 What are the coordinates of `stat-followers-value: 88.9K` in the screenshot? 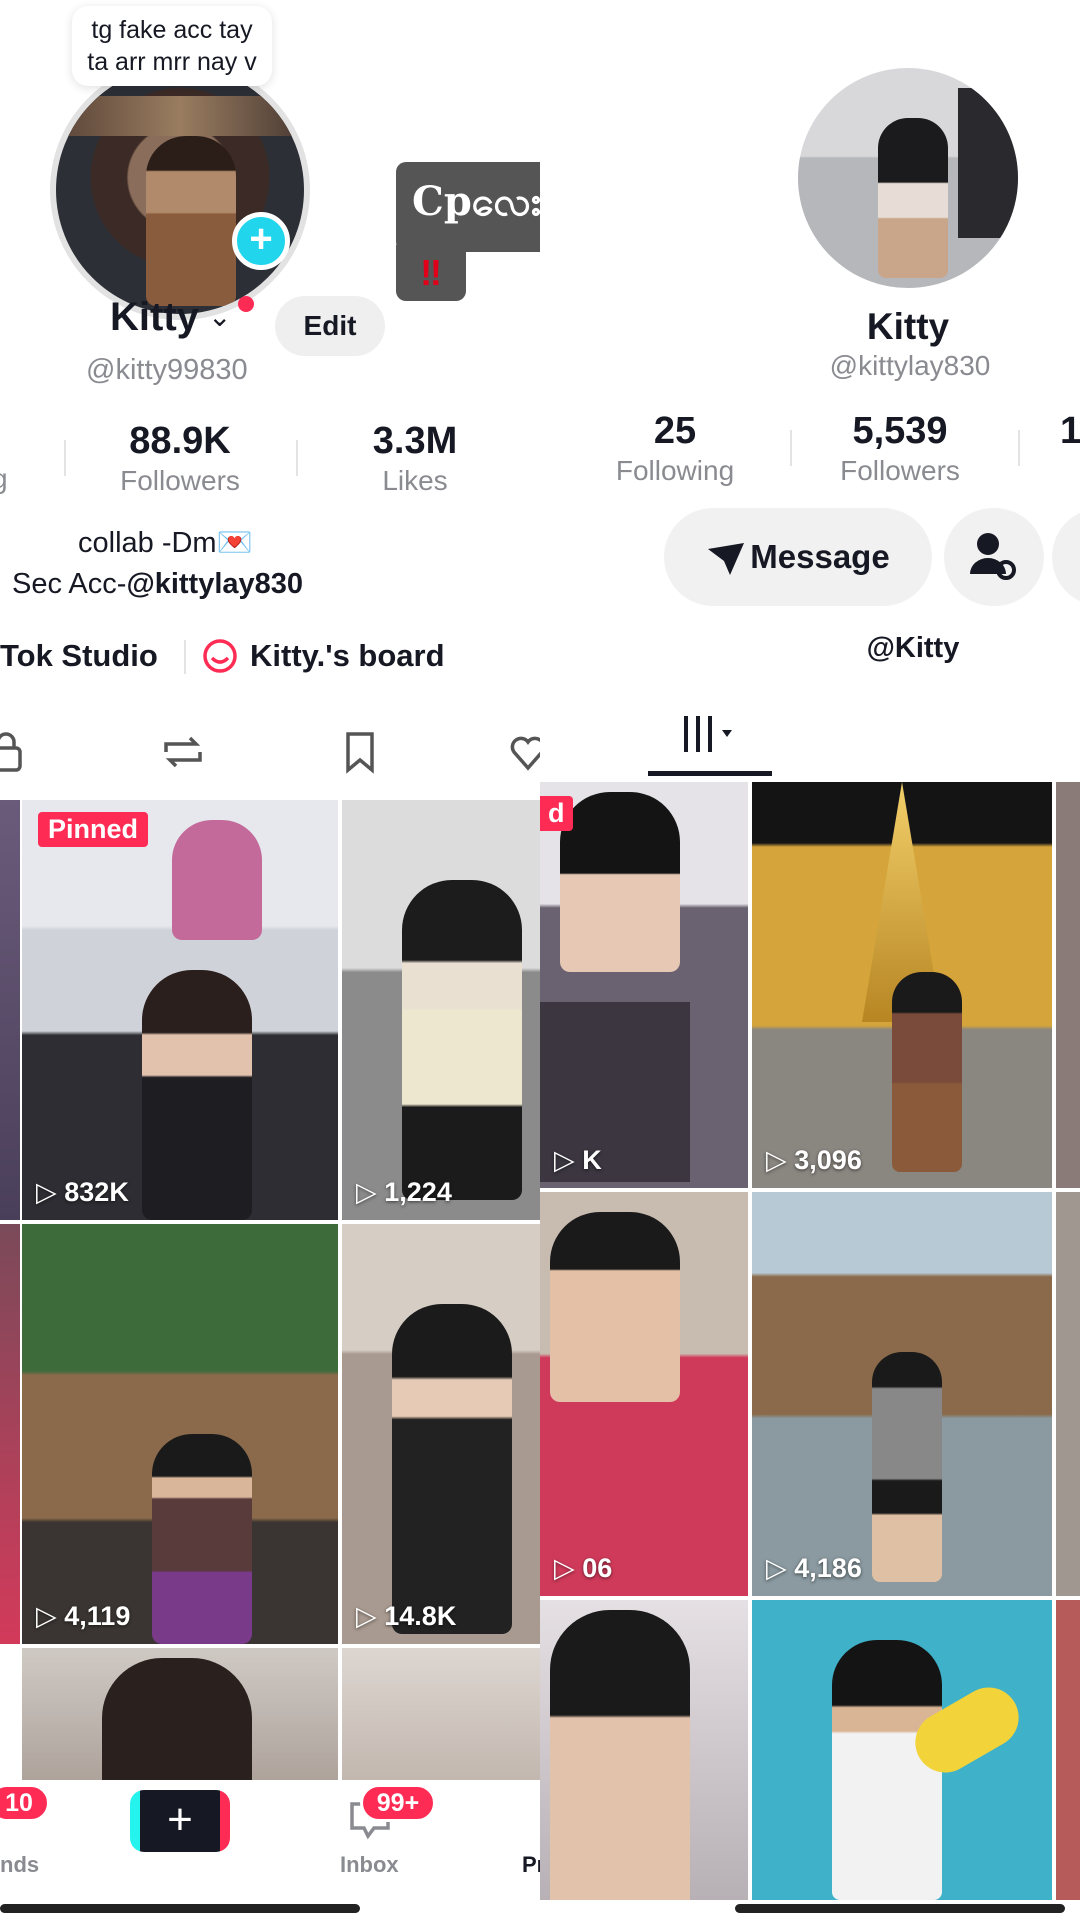 It's located at (180, 441).